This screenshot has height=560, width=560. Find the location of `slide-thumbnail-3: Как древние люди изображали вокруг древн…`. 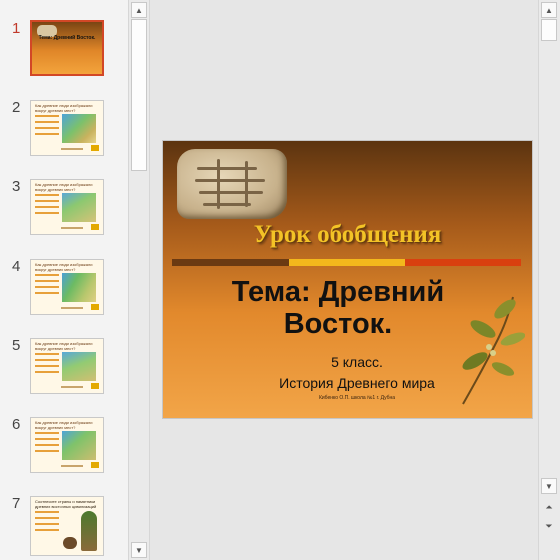

slide-thumbnail-3: Как древние люди изображали вокруг древн… is located at coordinates (67, 207).